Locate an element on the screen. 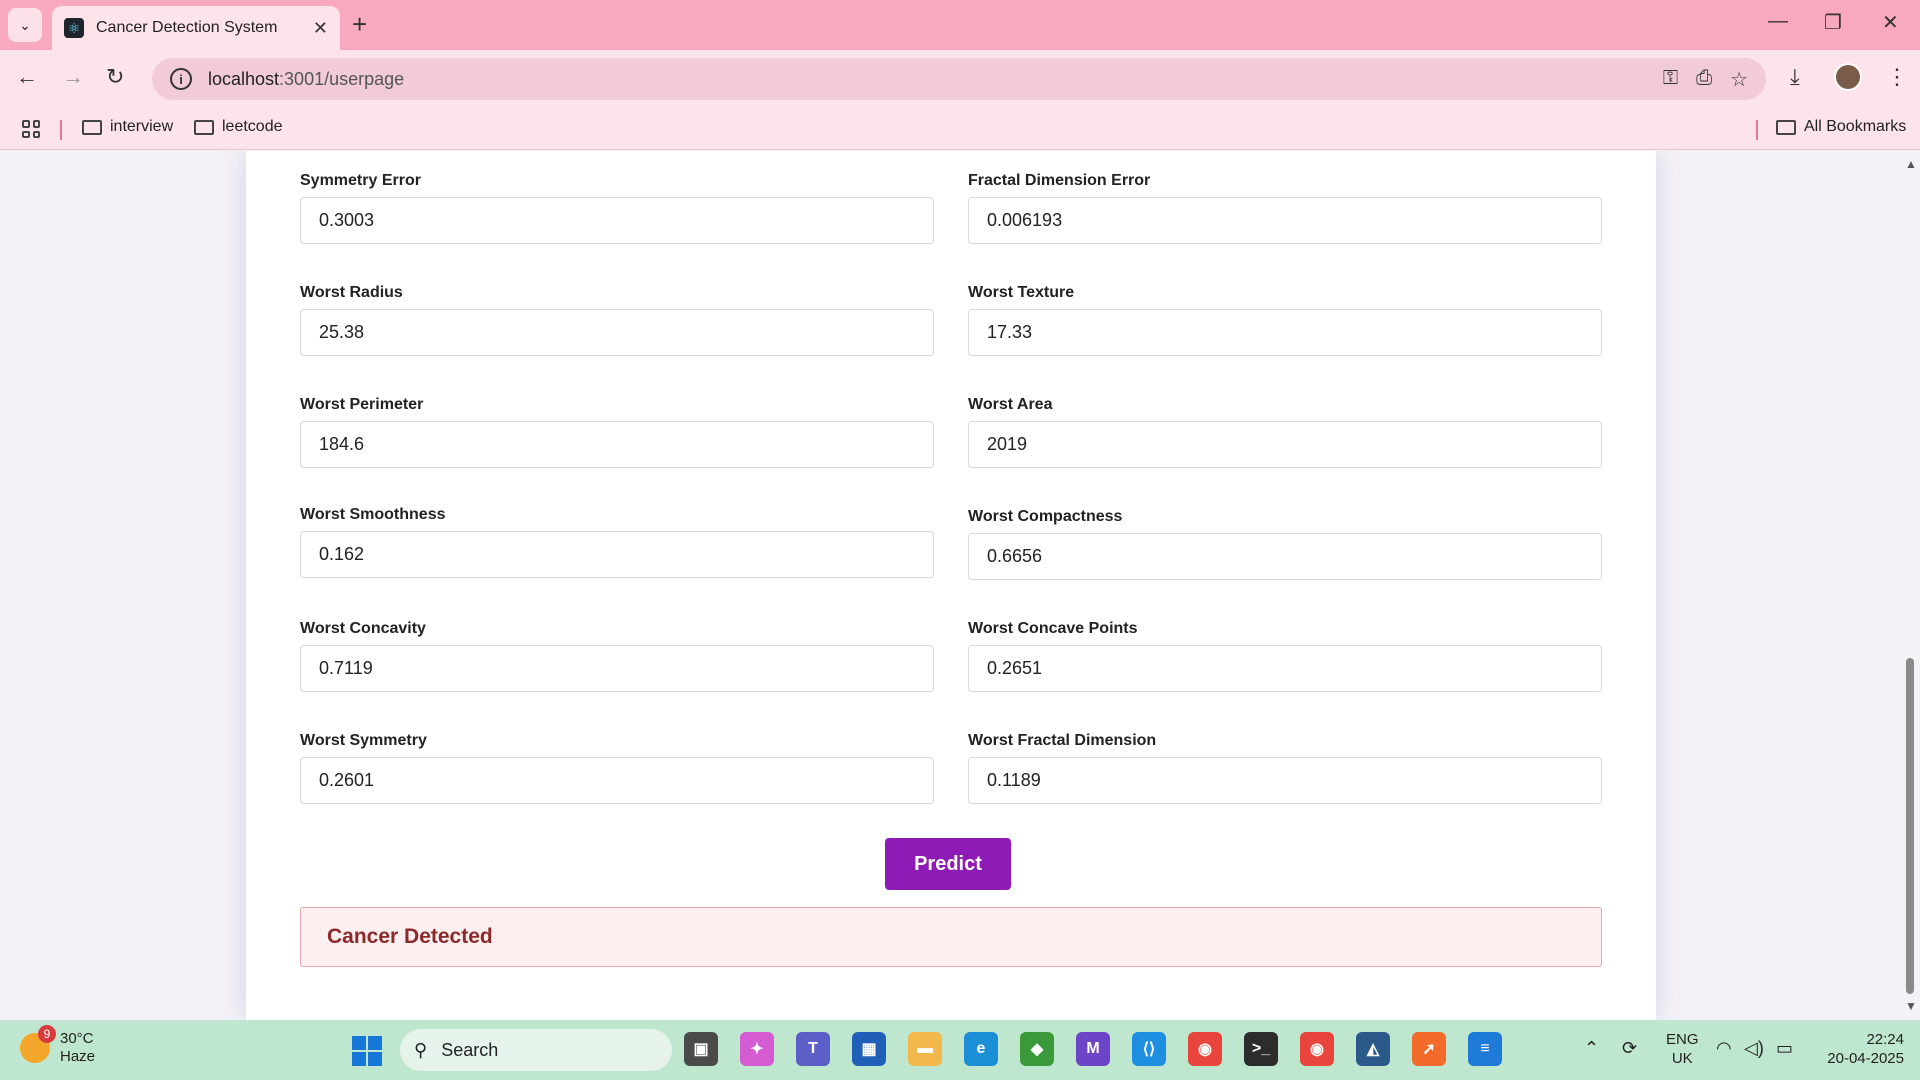 Image resolution: width=1920 pixels, height=1080 pixels. restore-icon: ❐ is located at coordinates (1833, 22).